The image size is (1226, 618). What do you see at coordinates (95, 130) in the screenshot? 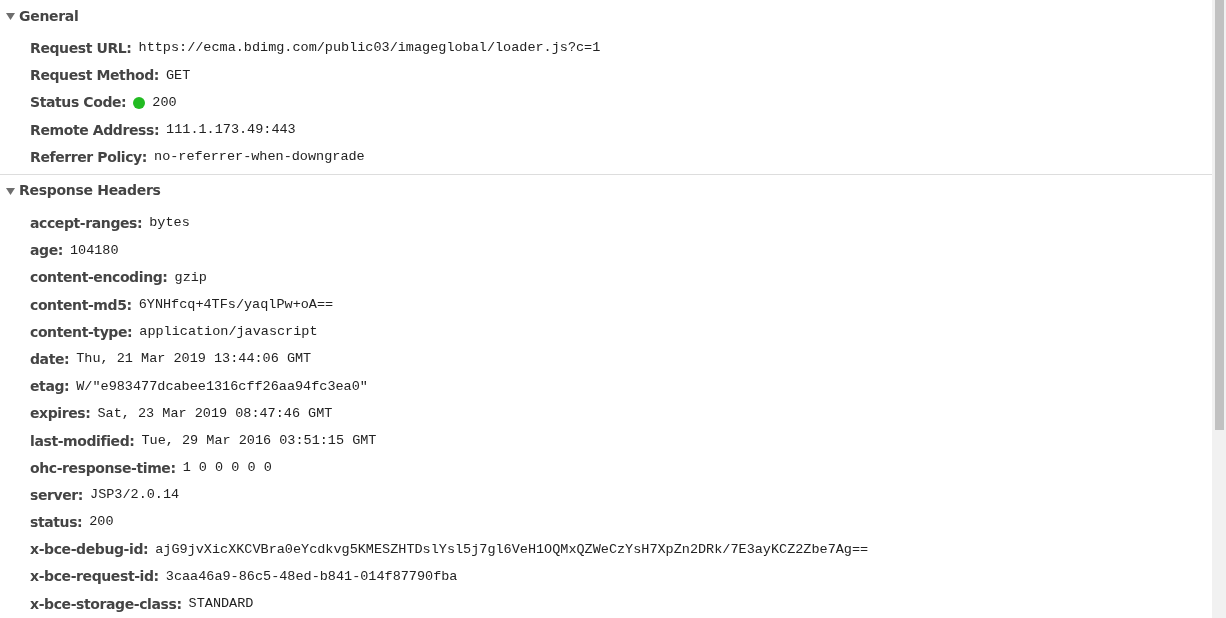
I see `header-name: Remote Address:` at bounding box center [95, 130].